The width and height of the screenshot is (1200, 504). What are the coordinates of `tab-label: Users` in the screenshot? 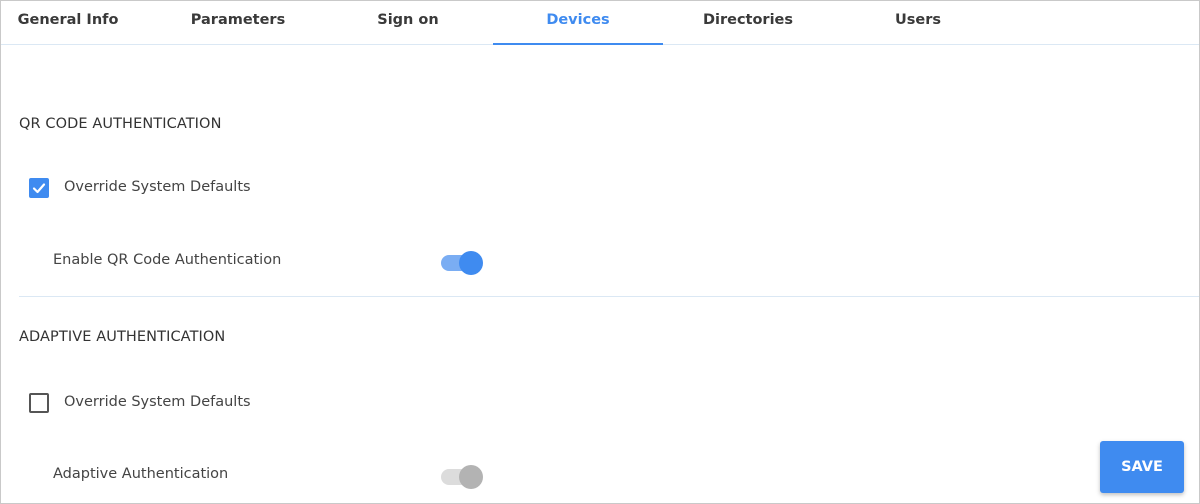 It's located at (918, 20).